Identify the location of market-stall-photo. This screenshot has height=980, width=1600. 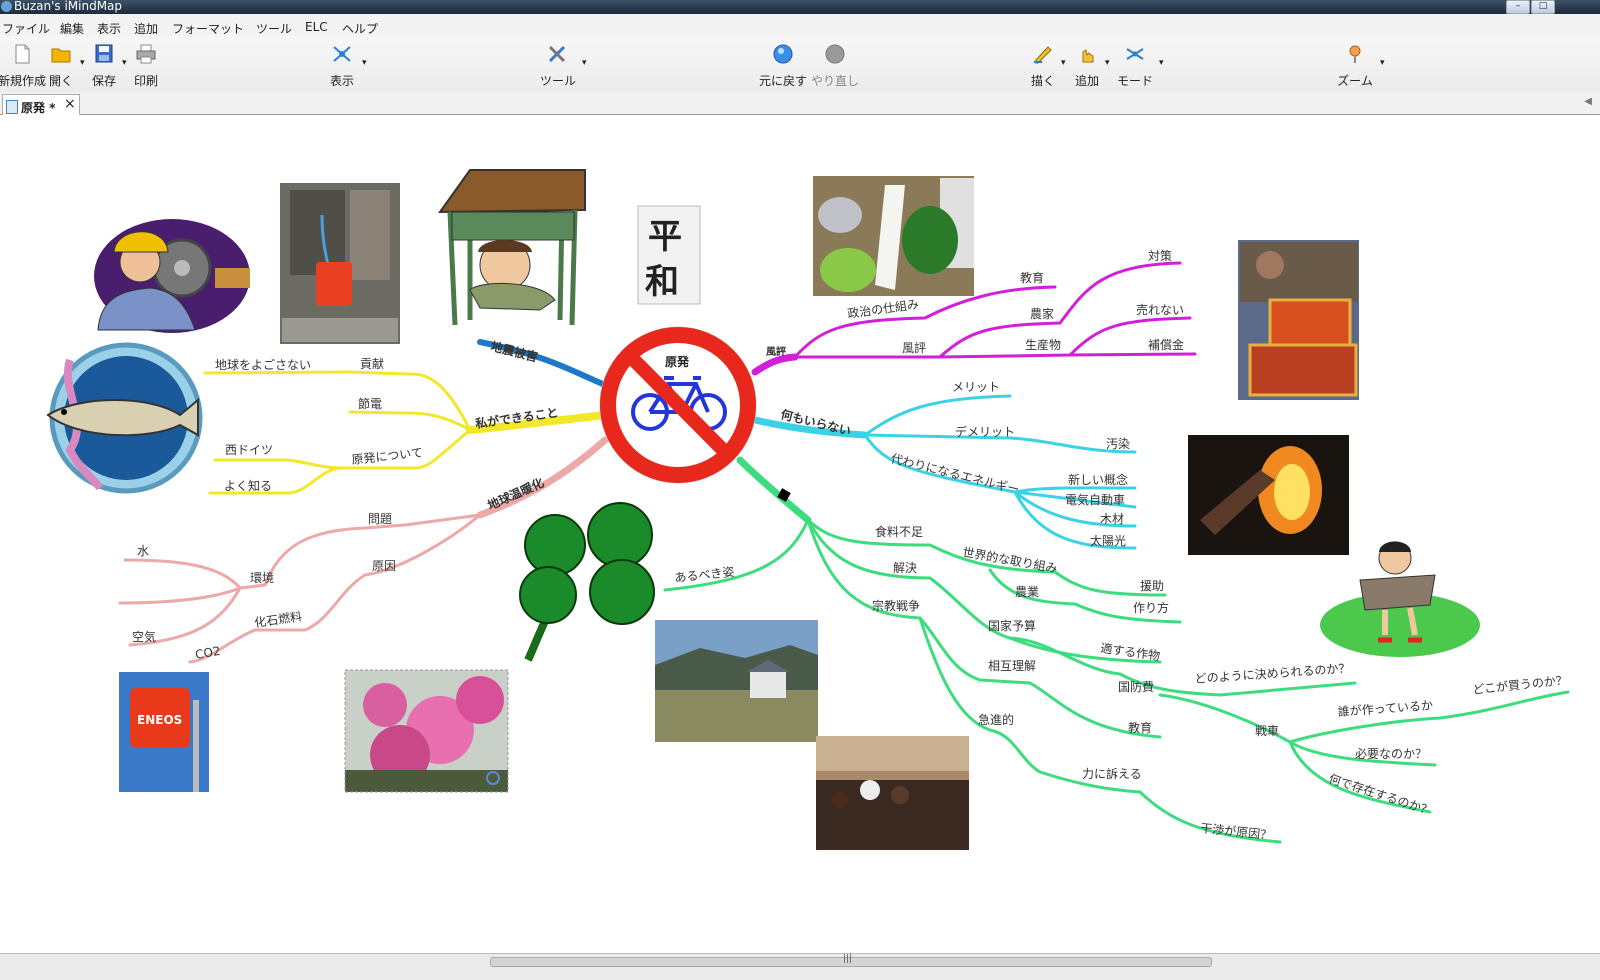
(1298, 320).